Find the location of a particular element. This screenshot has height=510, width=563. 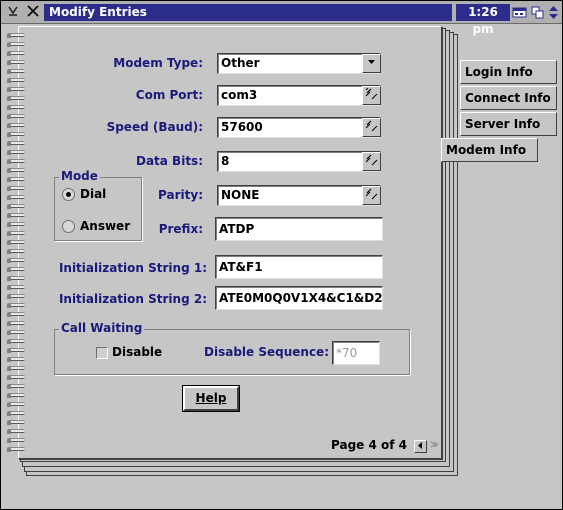

disable-checkbox is located at coordinates (102, 353).